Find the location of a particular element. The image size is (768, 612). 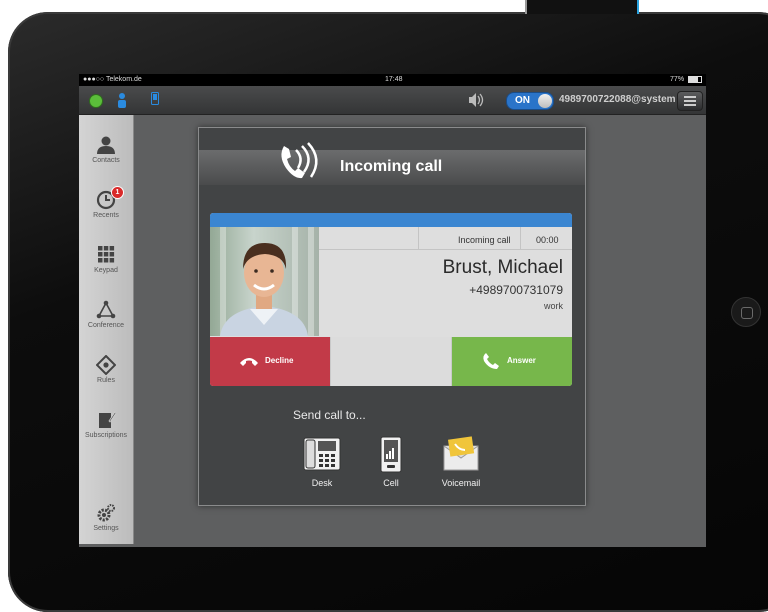

battery-icon is located at coordinates (695, 79).